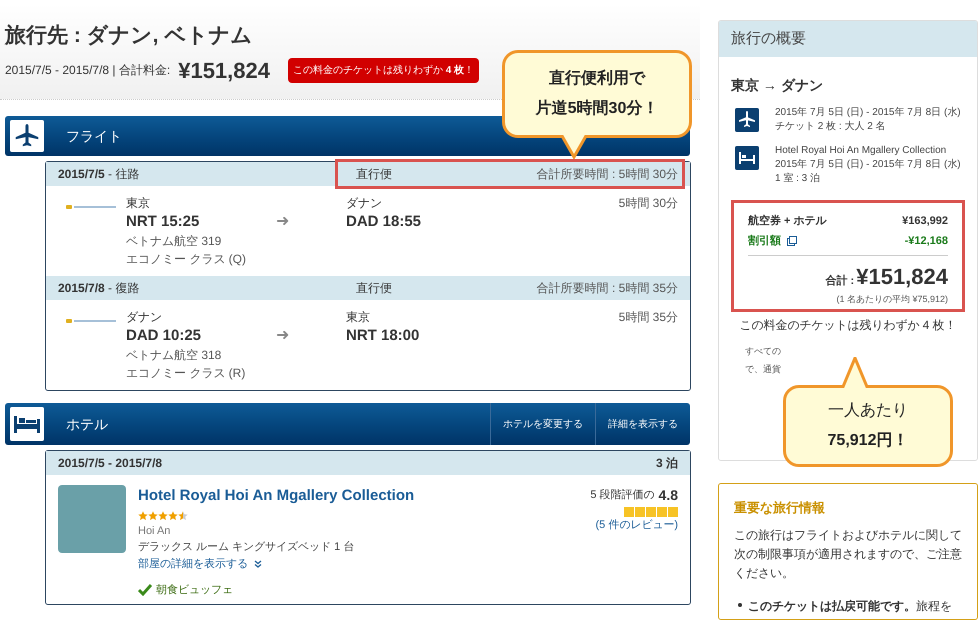 This screenshot has height=620, width=980. I want to click on info-title: 重要な旅行情報, so click(780, 508).